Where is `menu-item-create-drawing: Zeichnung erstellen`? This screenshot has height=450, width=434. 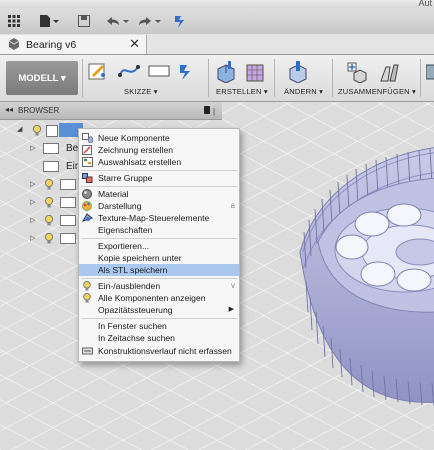
menu-item-create-drawing: Zeichnung erstellen is located at coordinates (159, 150).